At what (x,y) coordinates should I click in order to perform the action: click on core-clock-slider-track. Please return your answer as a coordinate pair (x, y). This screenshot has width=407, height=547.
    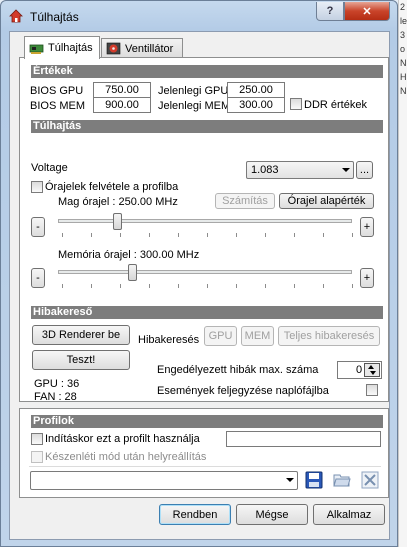
    Looking at the image, I should click on (205, 221).